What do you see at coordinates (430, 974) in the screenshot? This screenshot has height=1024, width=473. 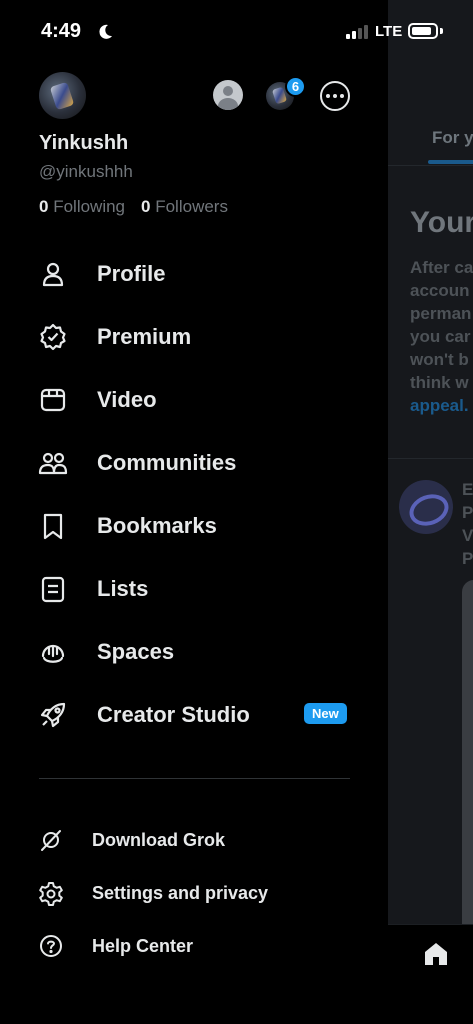 I see `bottom-tab-bar` at bounding box center [430, 974].